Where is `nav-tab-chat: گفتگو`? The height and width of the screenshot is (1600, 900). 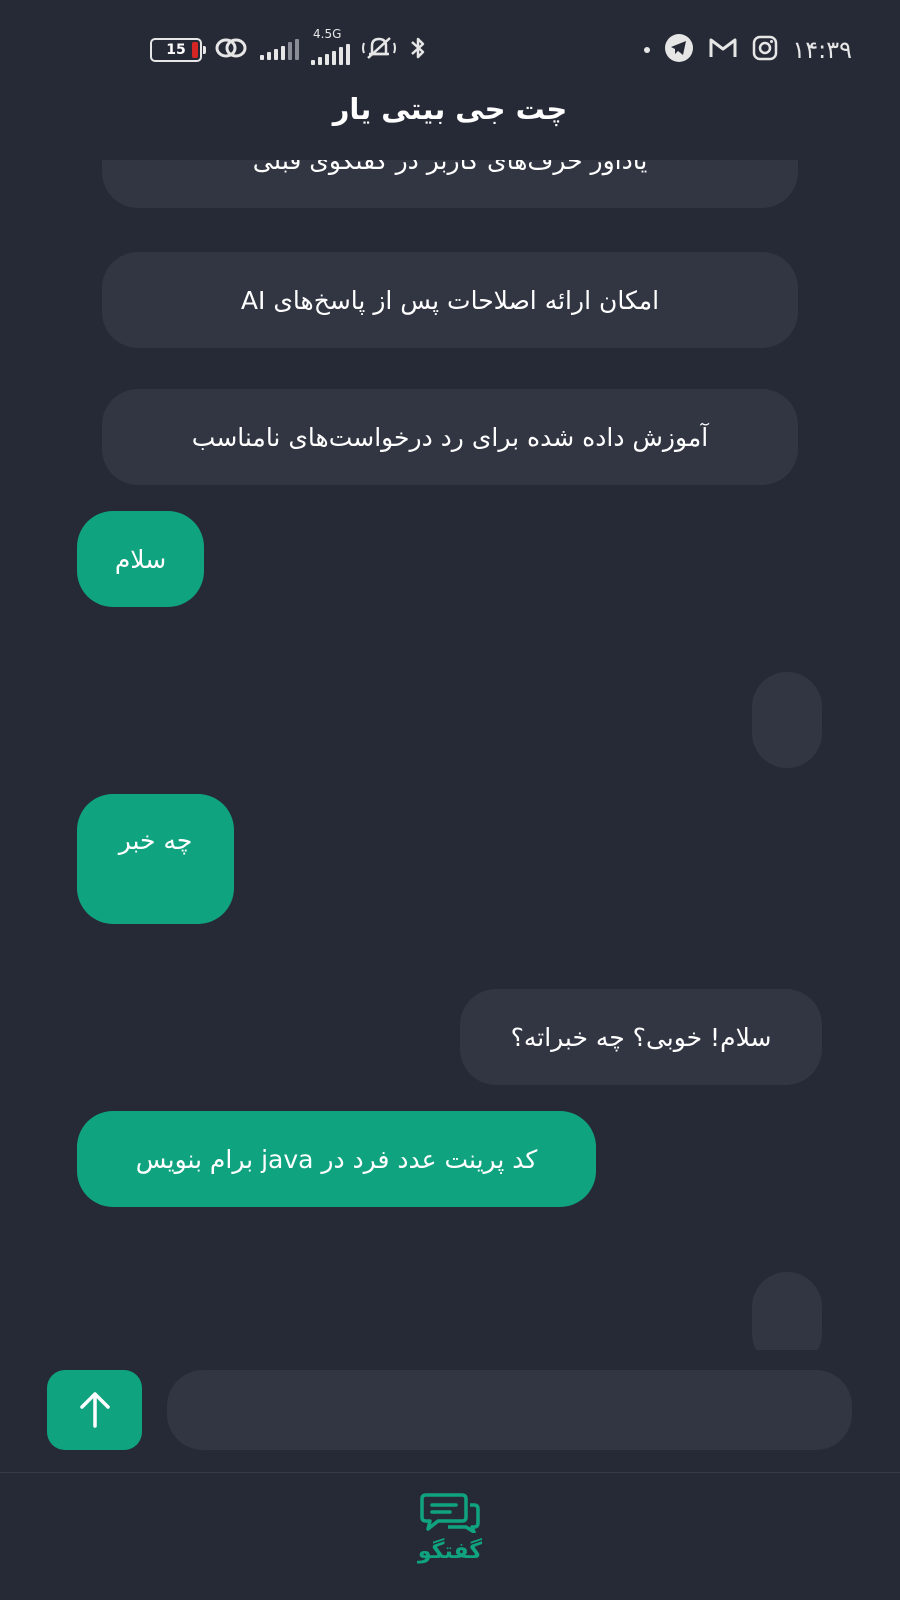
nav-tab-chat: گفتگو is located at coordinates (450, 1541).